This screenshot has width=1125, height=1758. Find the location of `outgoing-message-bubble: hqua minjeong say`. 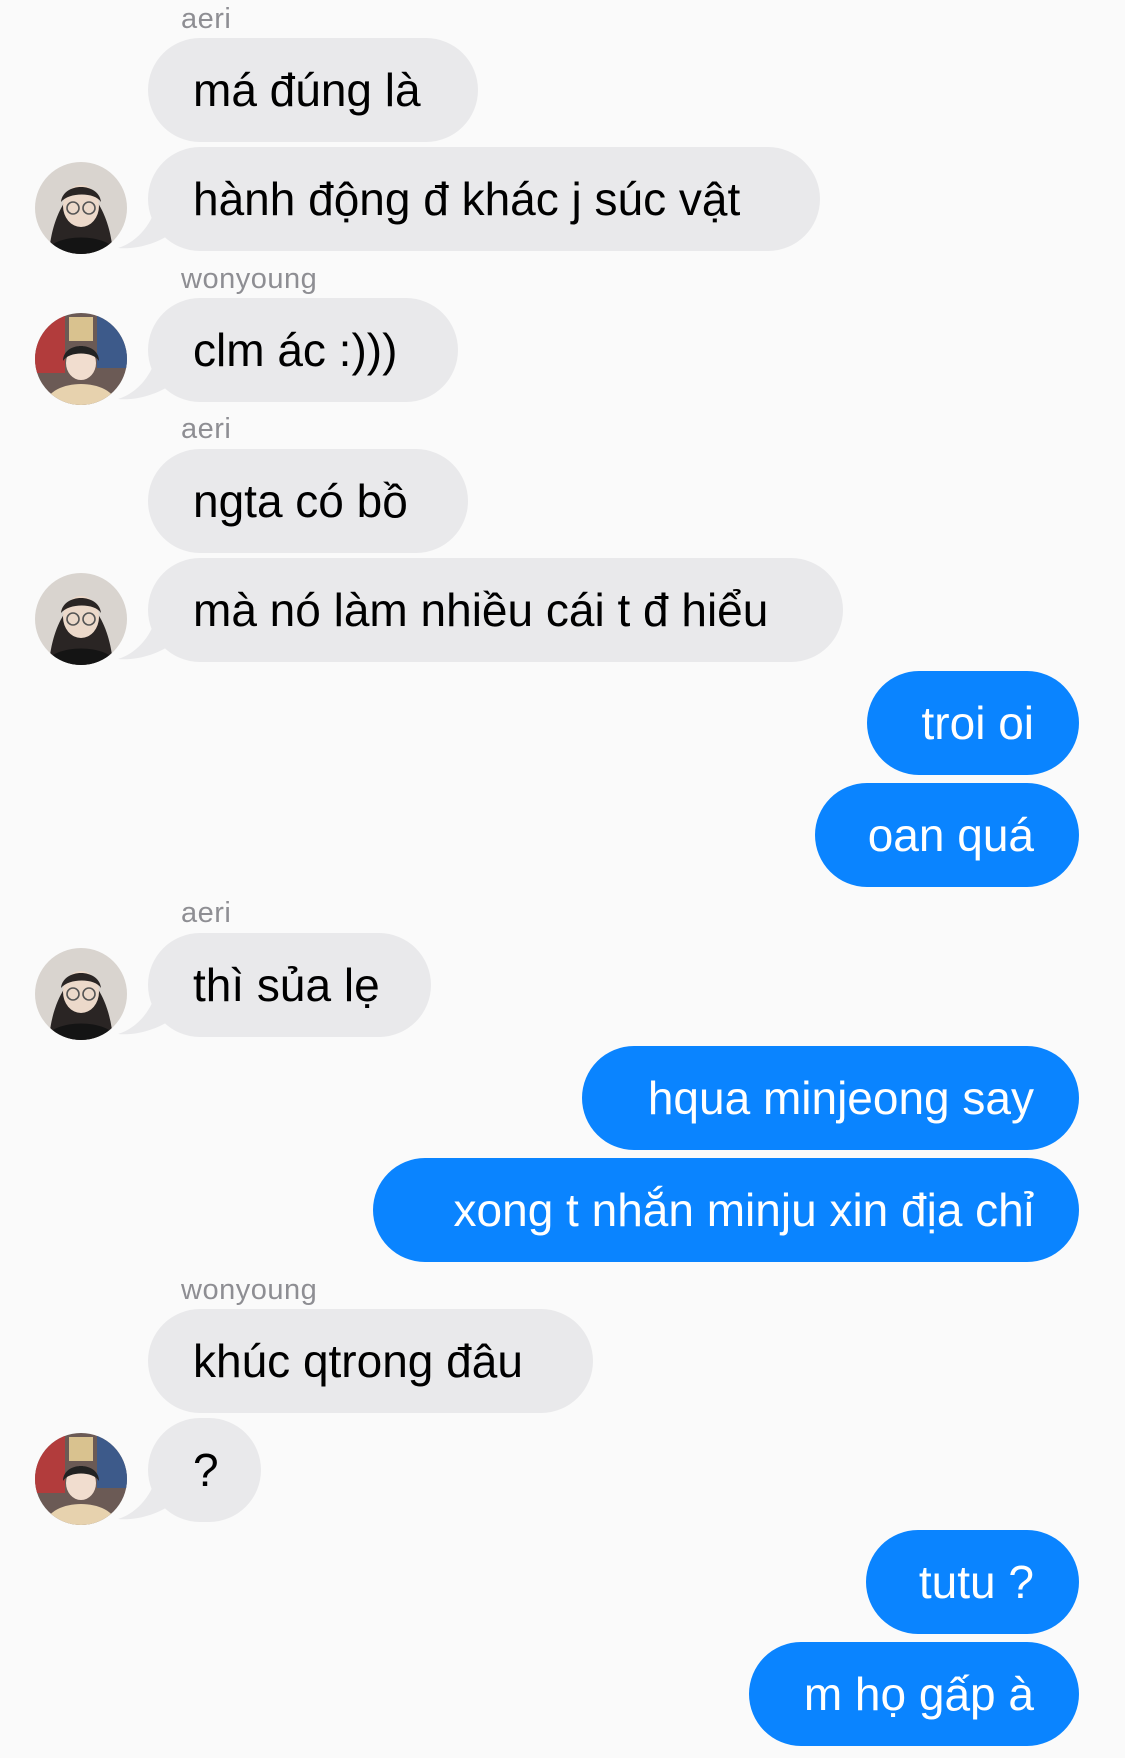

outgoing-message-bubble: hqua minjeong say is located at coordinates (830, 1098).